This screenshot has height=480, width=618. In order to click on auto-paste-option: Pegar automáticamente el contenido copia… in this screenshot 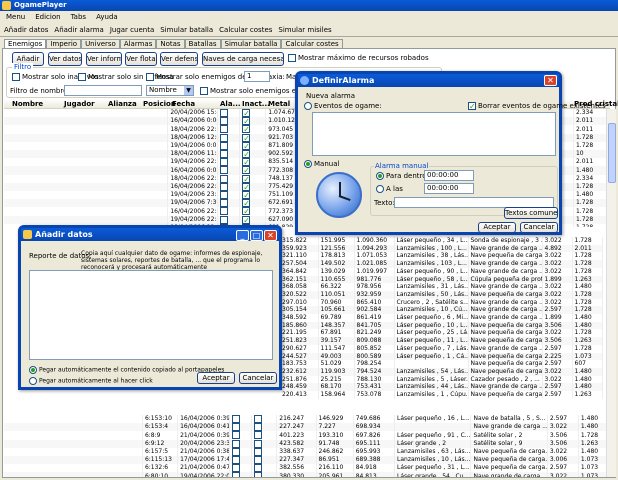, I will do `click(126, 370)`.